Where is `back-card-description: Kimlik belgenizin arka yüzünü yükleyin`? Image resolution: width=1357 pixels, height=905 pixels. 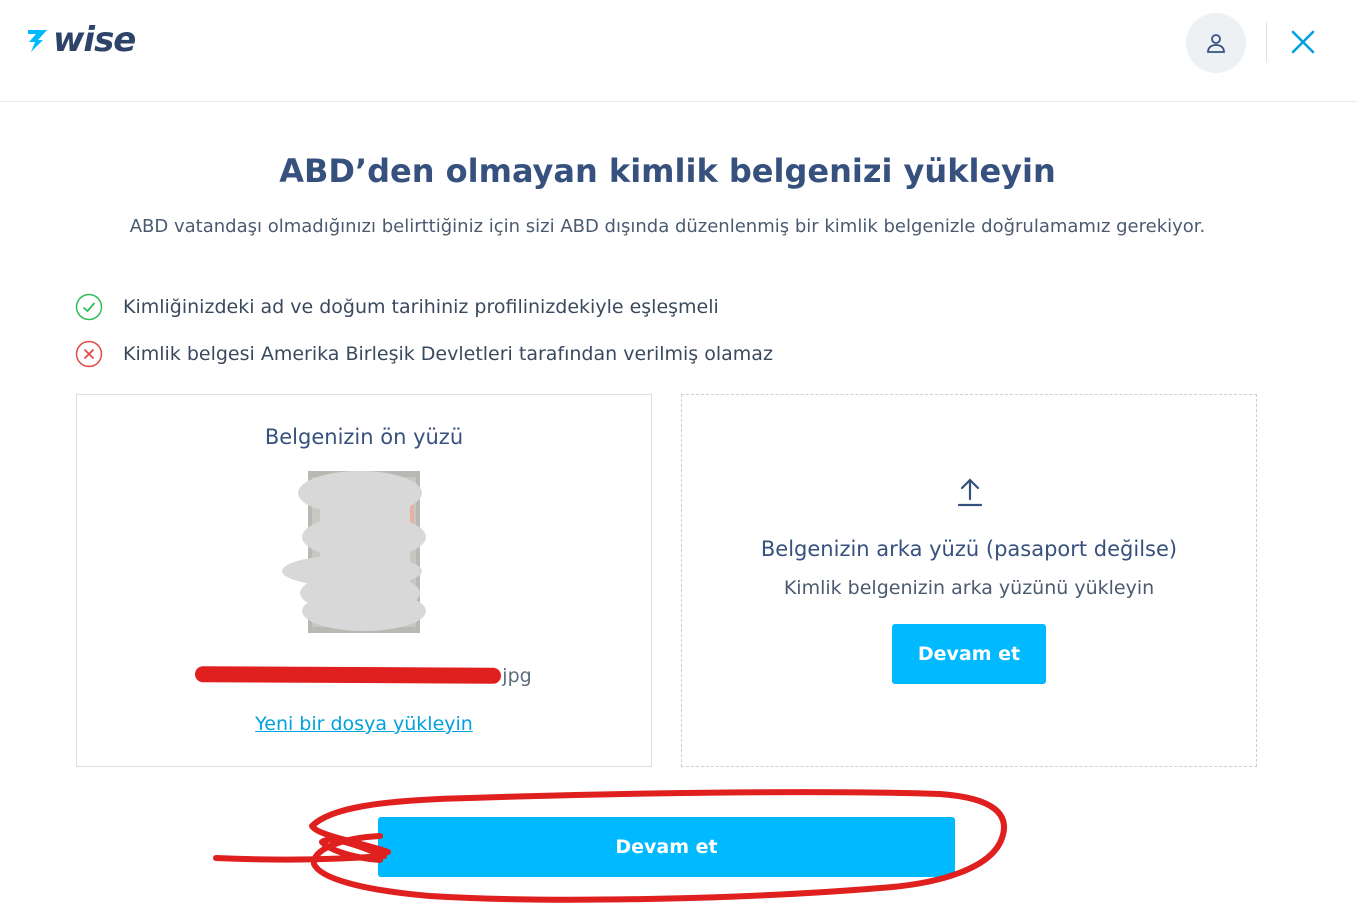
back-card-description: Kimlik belgenizin arka yüzünü yükleyin is located at coordinates (969, 588).